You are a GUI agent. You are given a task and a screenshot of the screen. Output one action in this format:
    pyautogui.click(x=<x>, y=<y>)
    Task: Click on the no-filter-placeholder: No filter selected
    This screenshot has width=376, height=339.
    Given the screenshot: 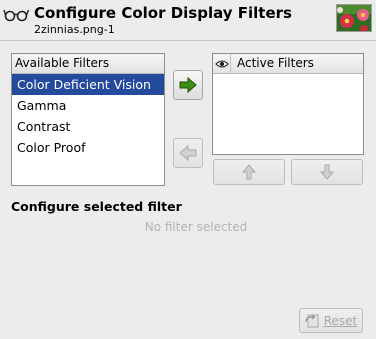 What is the action you would take?
    pyautogui.click(x=196, y=227)
    